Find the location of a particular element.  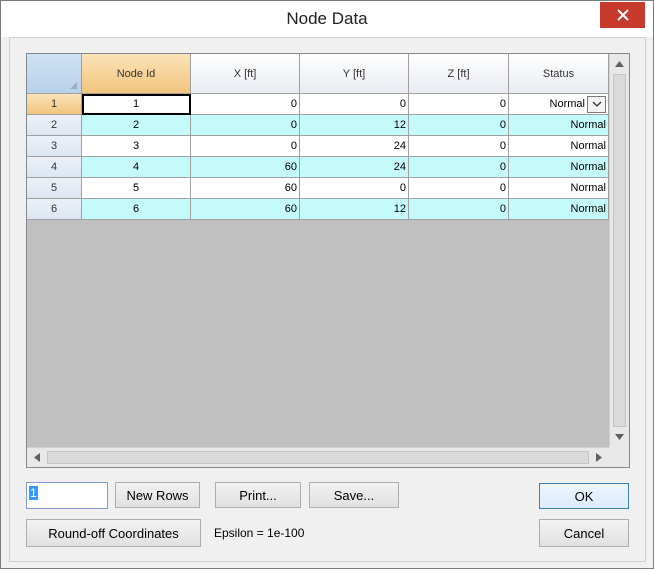

cell-node-id: 2 is located at coordinates (136, 125).